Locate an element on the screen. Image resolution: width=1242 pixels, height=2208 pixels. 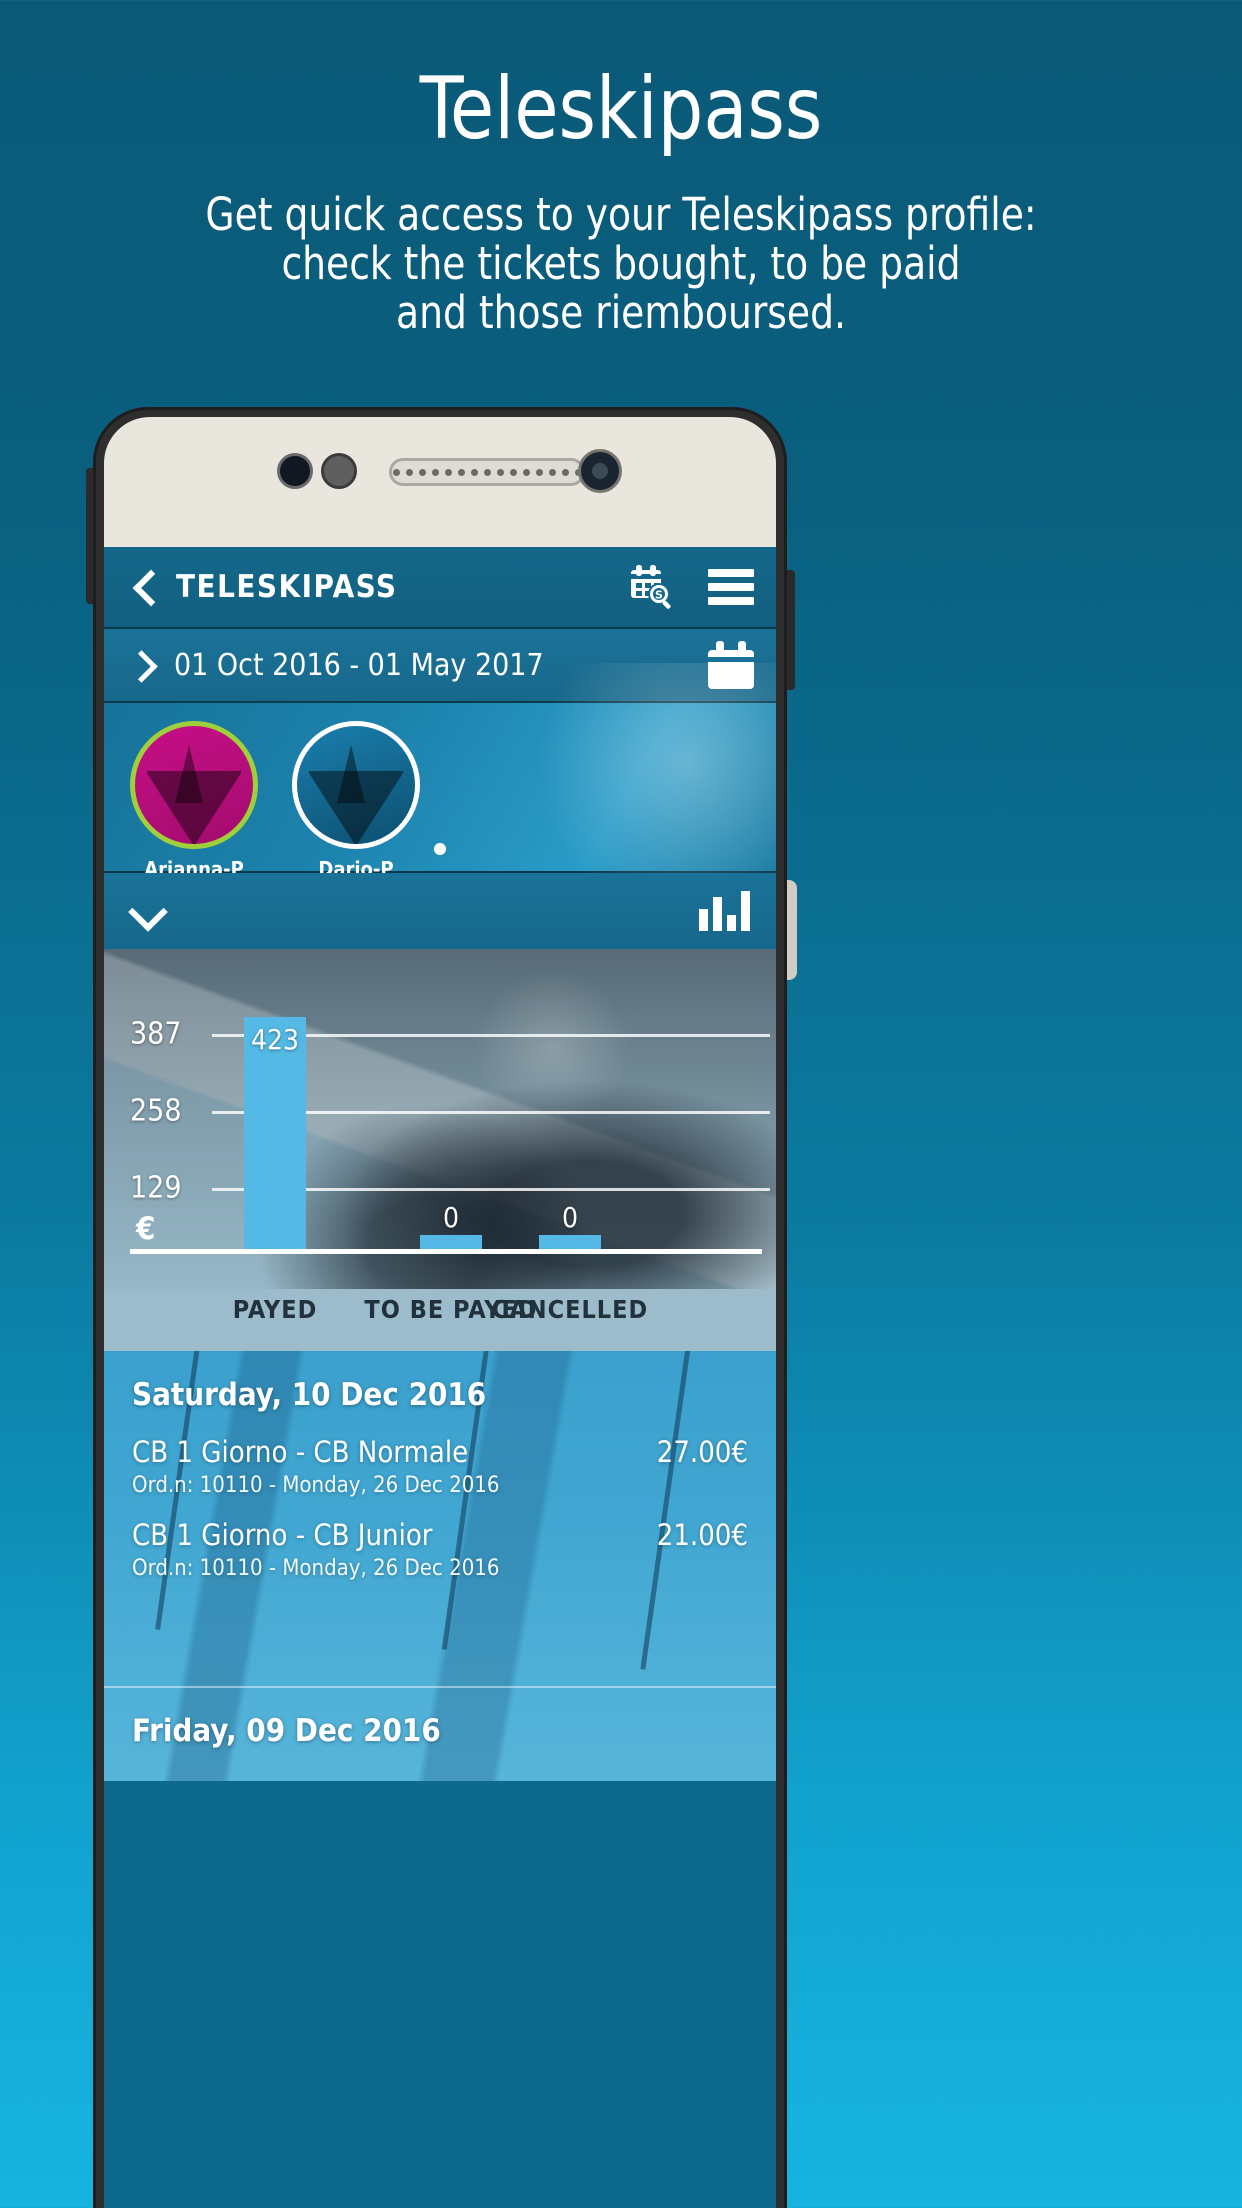
promo-subtitle-line-2: check the tickets bought, to be paid is located at coordinates (621, 264).